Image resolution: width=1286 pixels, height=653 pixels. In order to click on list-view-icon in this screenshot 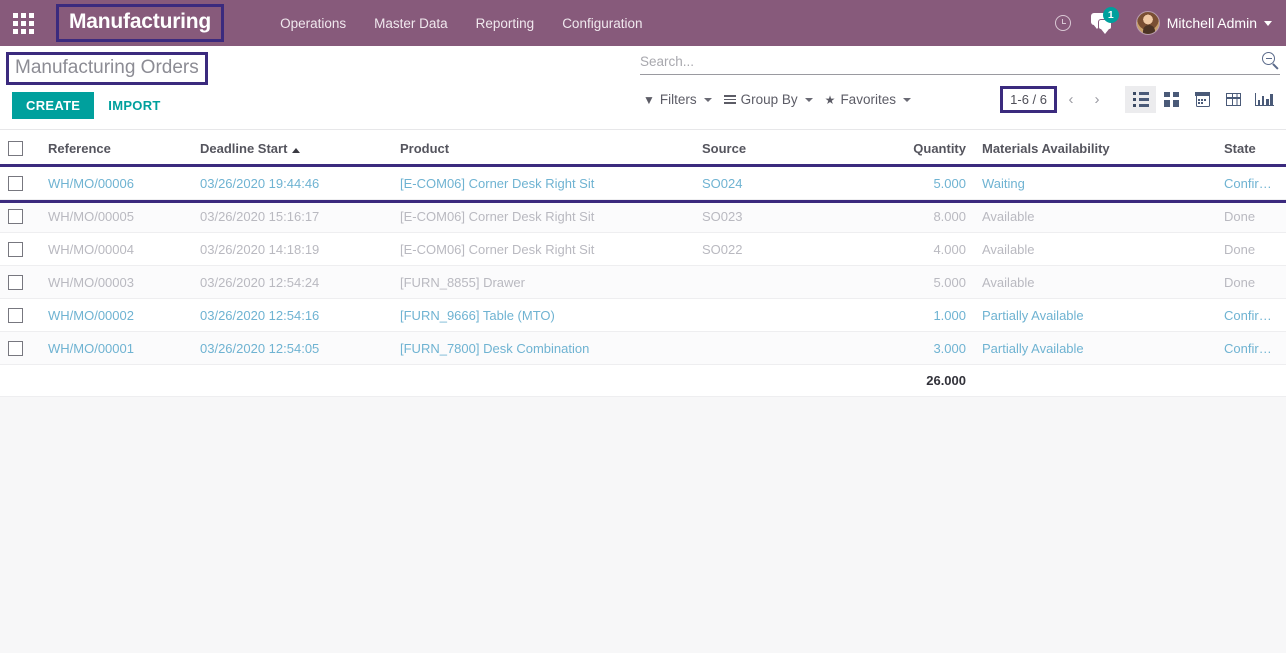, I will do `click(1140, 99)`.